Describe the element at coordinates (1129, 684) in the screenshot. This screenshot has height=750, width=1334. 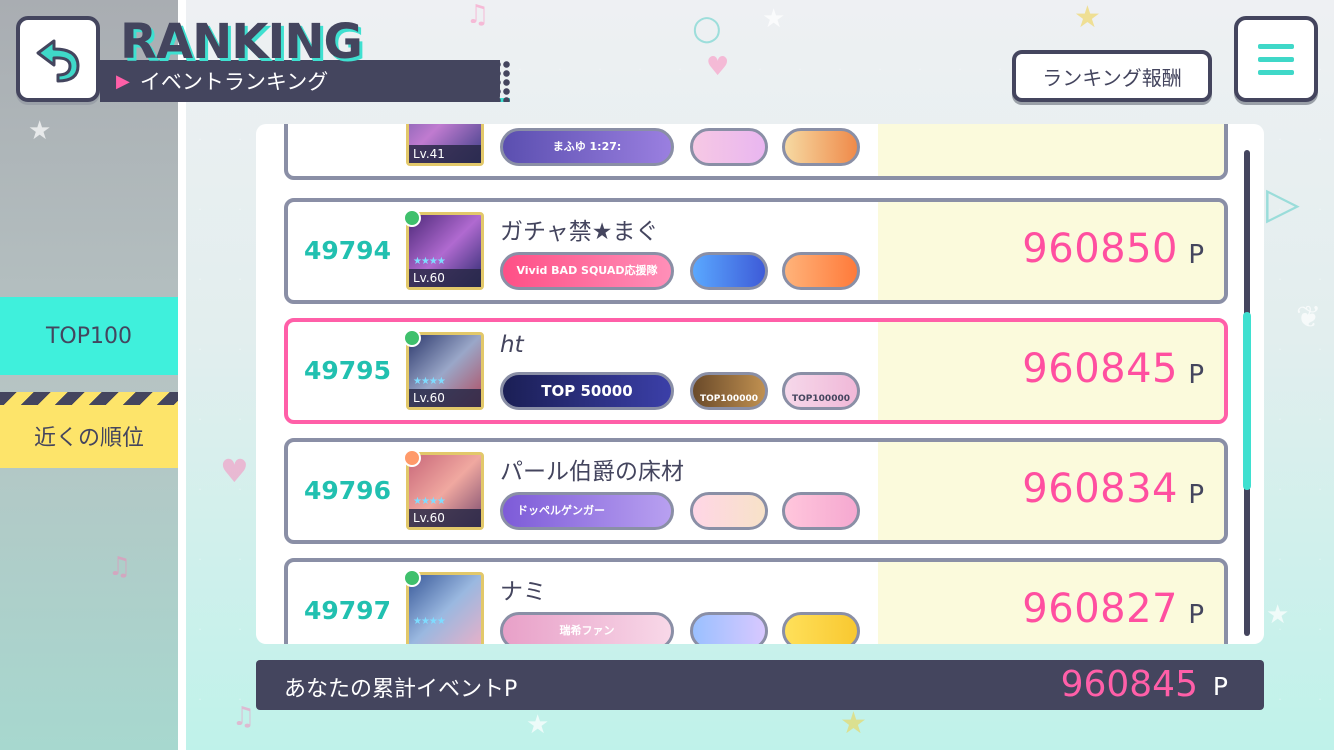
I see `my-total-points-value: 960845` at that location.